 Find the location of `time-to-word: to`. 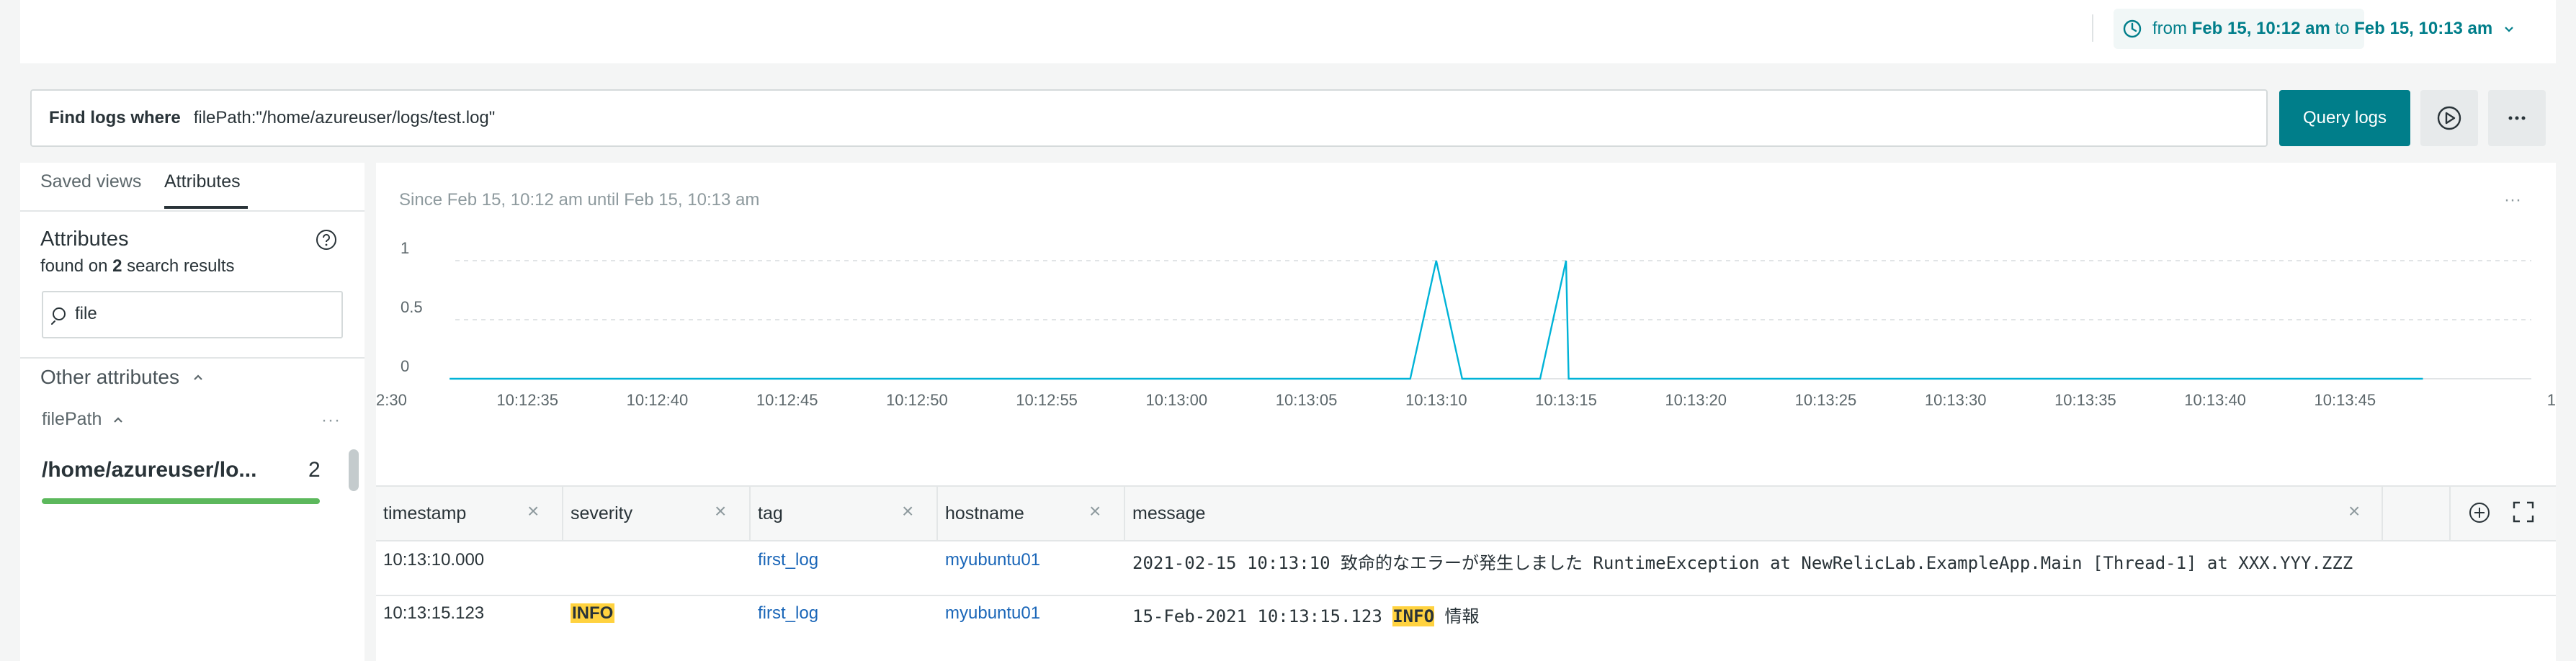

time-to-word: to is located at coordinates (2342, 28).